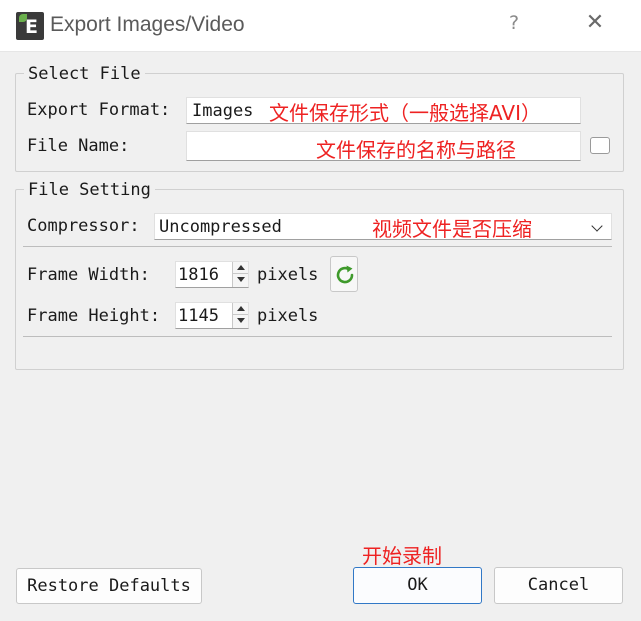 This screenshot has height=621, width=641. What do you see at coordinates (223, 111) in the screenshot?
I see `export-format-value: Images` at bounding box center [223, 111].